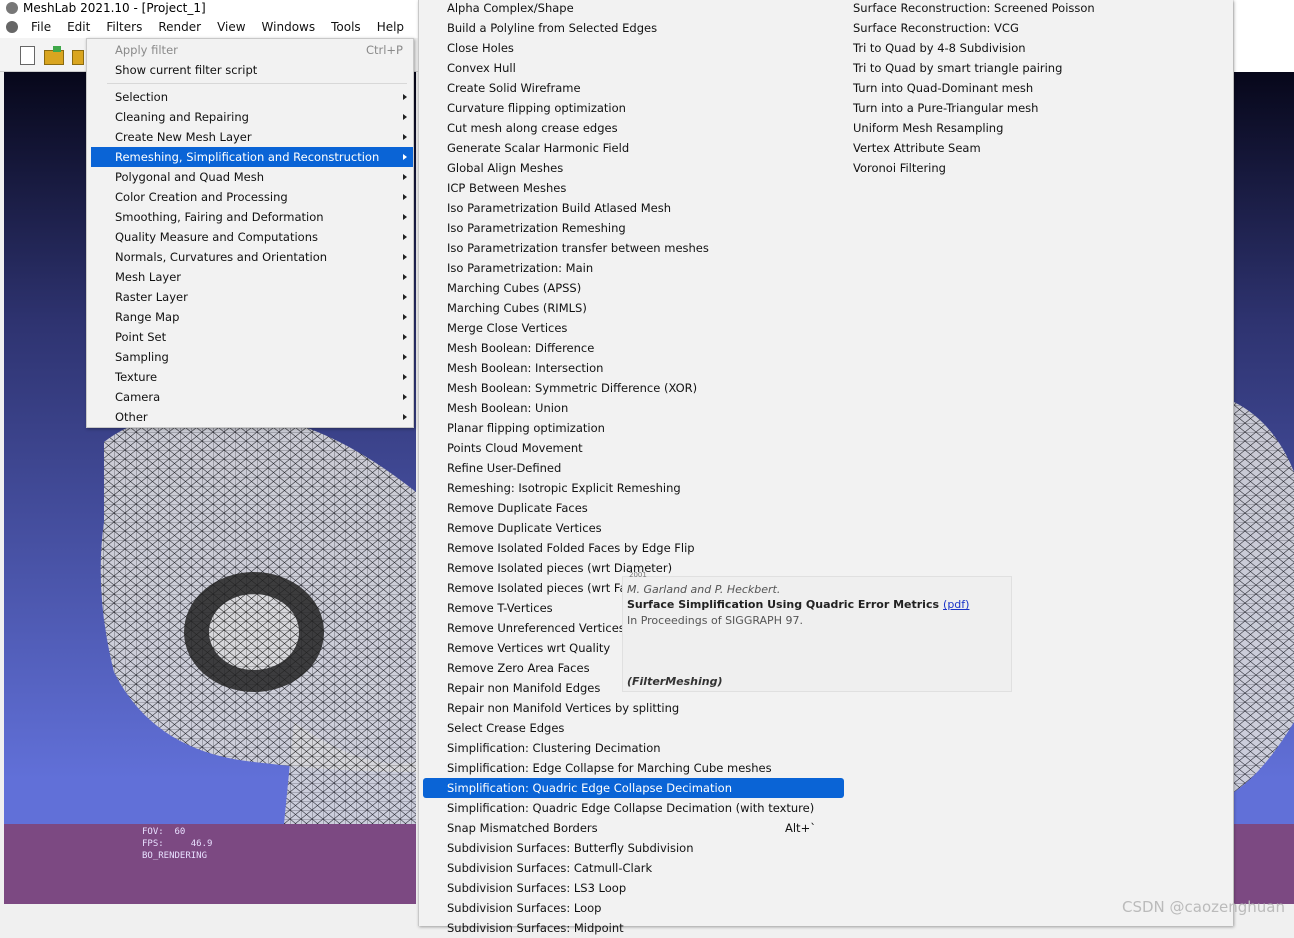 Image resolution: width=1294 pixels, height=938 pixels. I want to click on submenu-item: Planar flipping optimization, so click(526, 428).